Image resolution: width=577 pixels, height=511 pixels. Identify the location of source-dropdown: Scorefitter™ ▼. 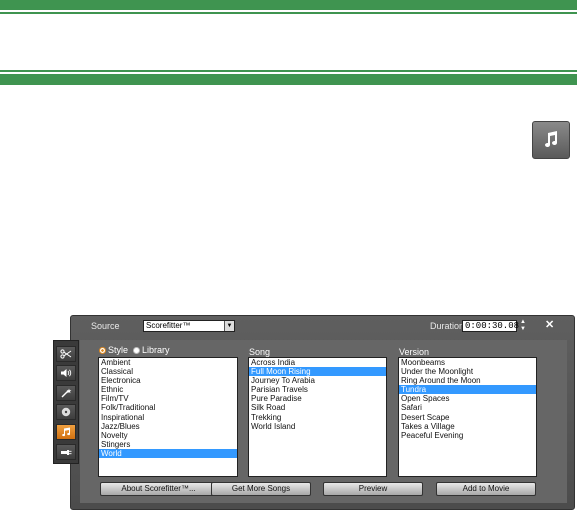
(189, 326).